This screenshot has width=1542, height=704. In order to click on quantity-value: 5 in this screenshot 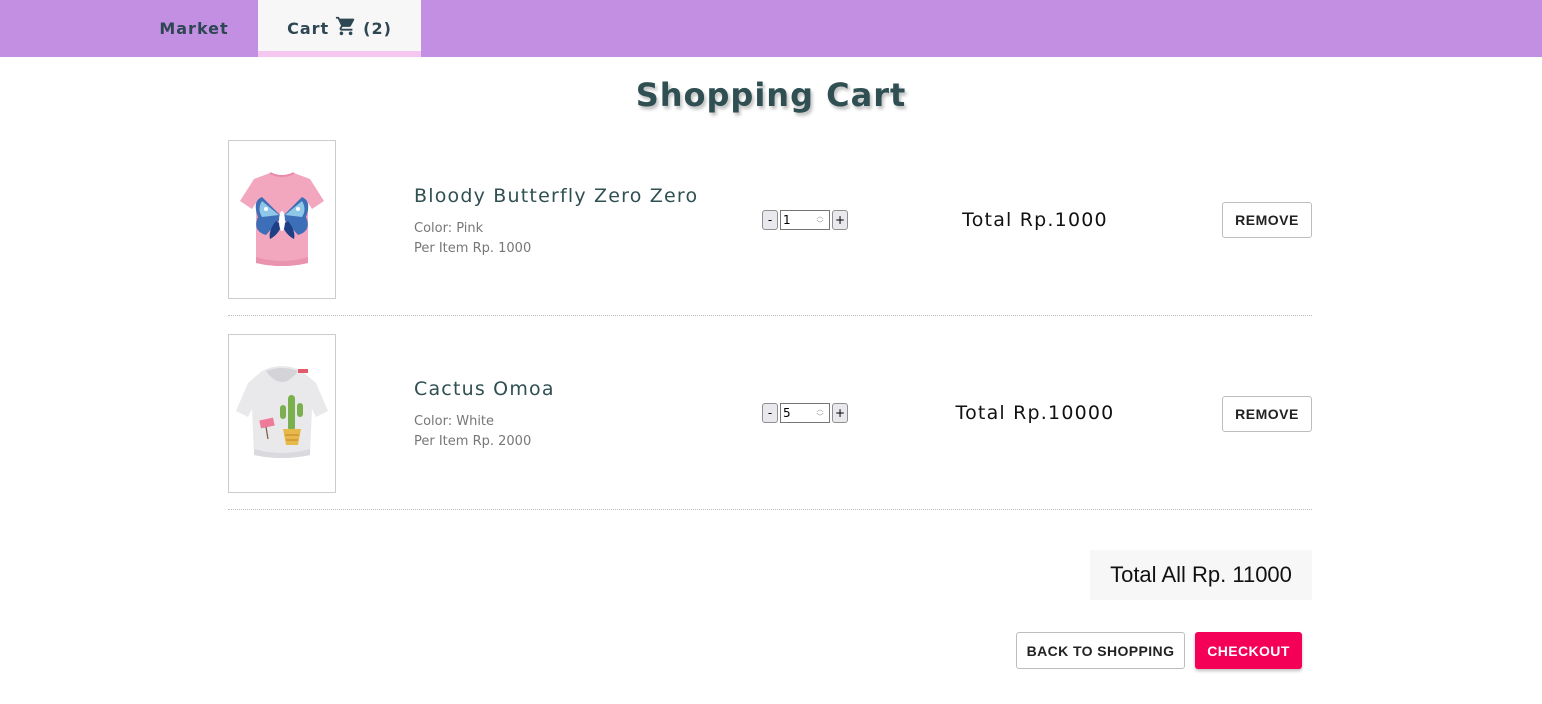, I will do `click(787, 413)`.